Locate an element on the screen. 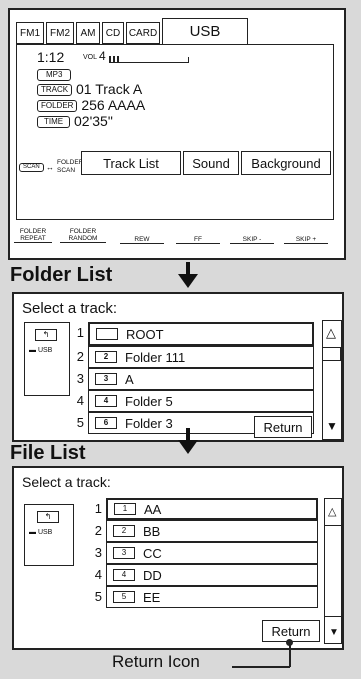 The height and width of the screenshot is (679, 361). track-row: TRACK 01 Track A is located at coordinates (89, 89).